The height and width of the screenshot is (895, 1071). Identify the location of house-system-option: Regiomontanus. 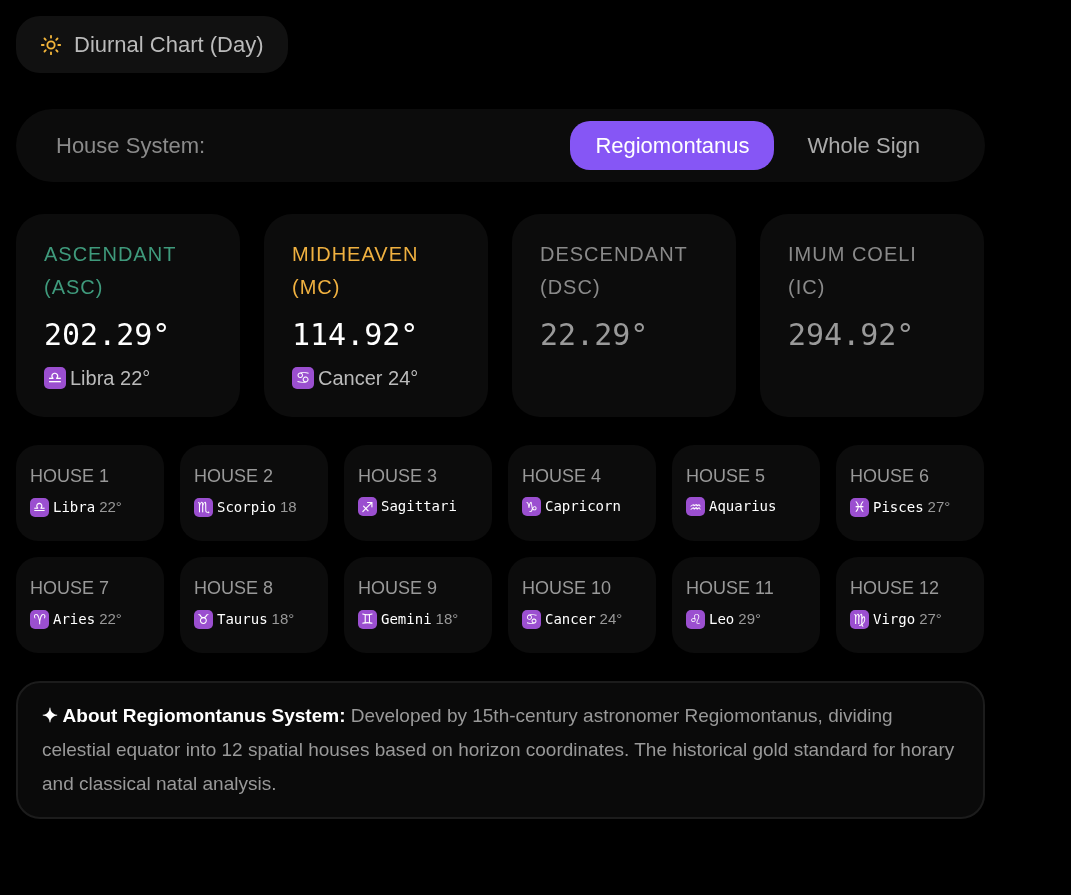
(672, 145).